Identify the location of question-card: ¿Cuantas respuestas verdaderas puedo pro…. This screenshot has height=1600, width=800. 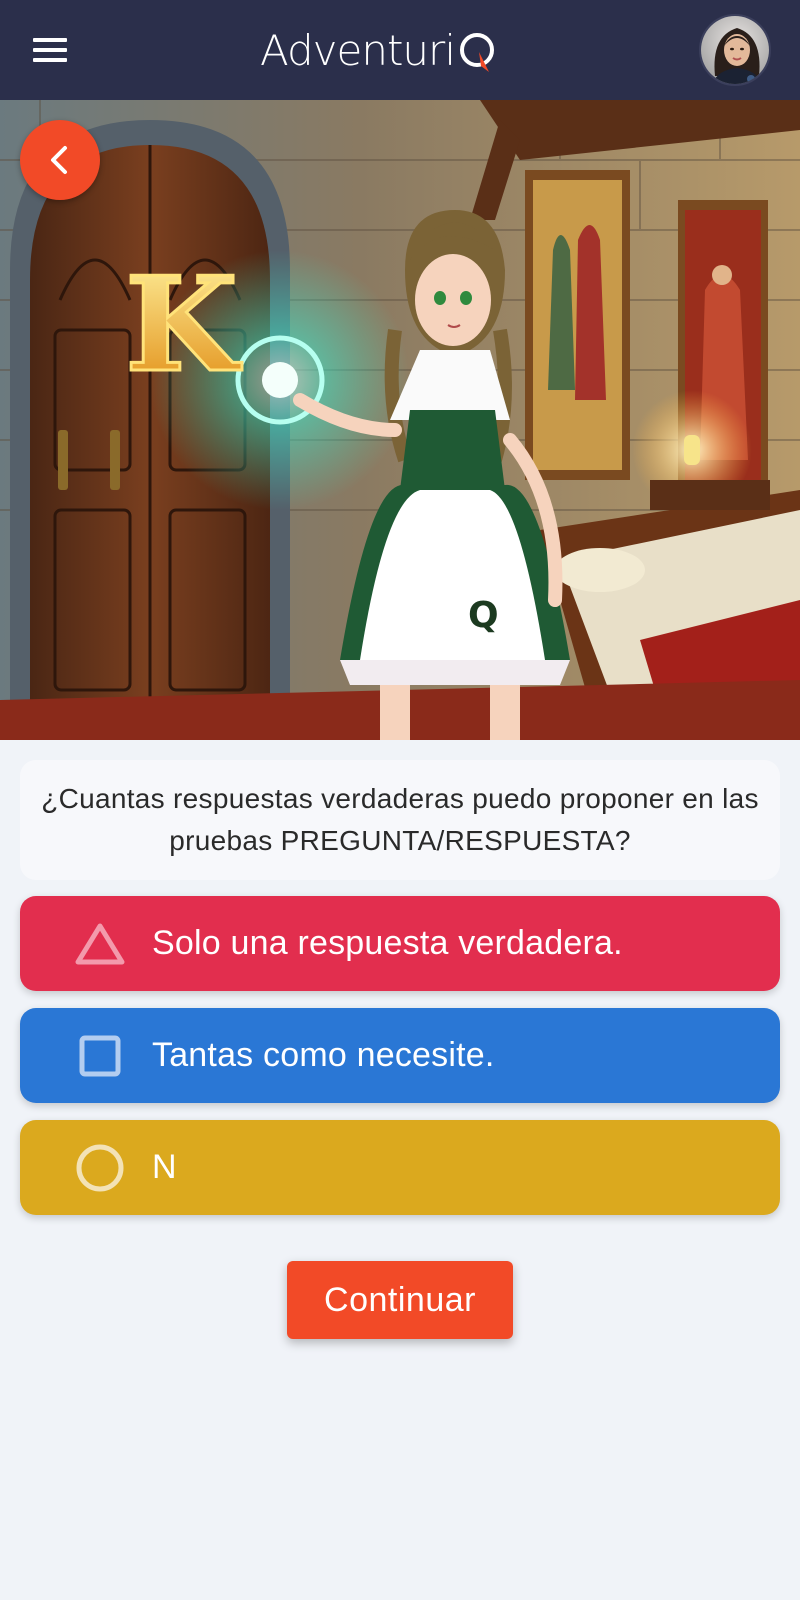
(400, 820).